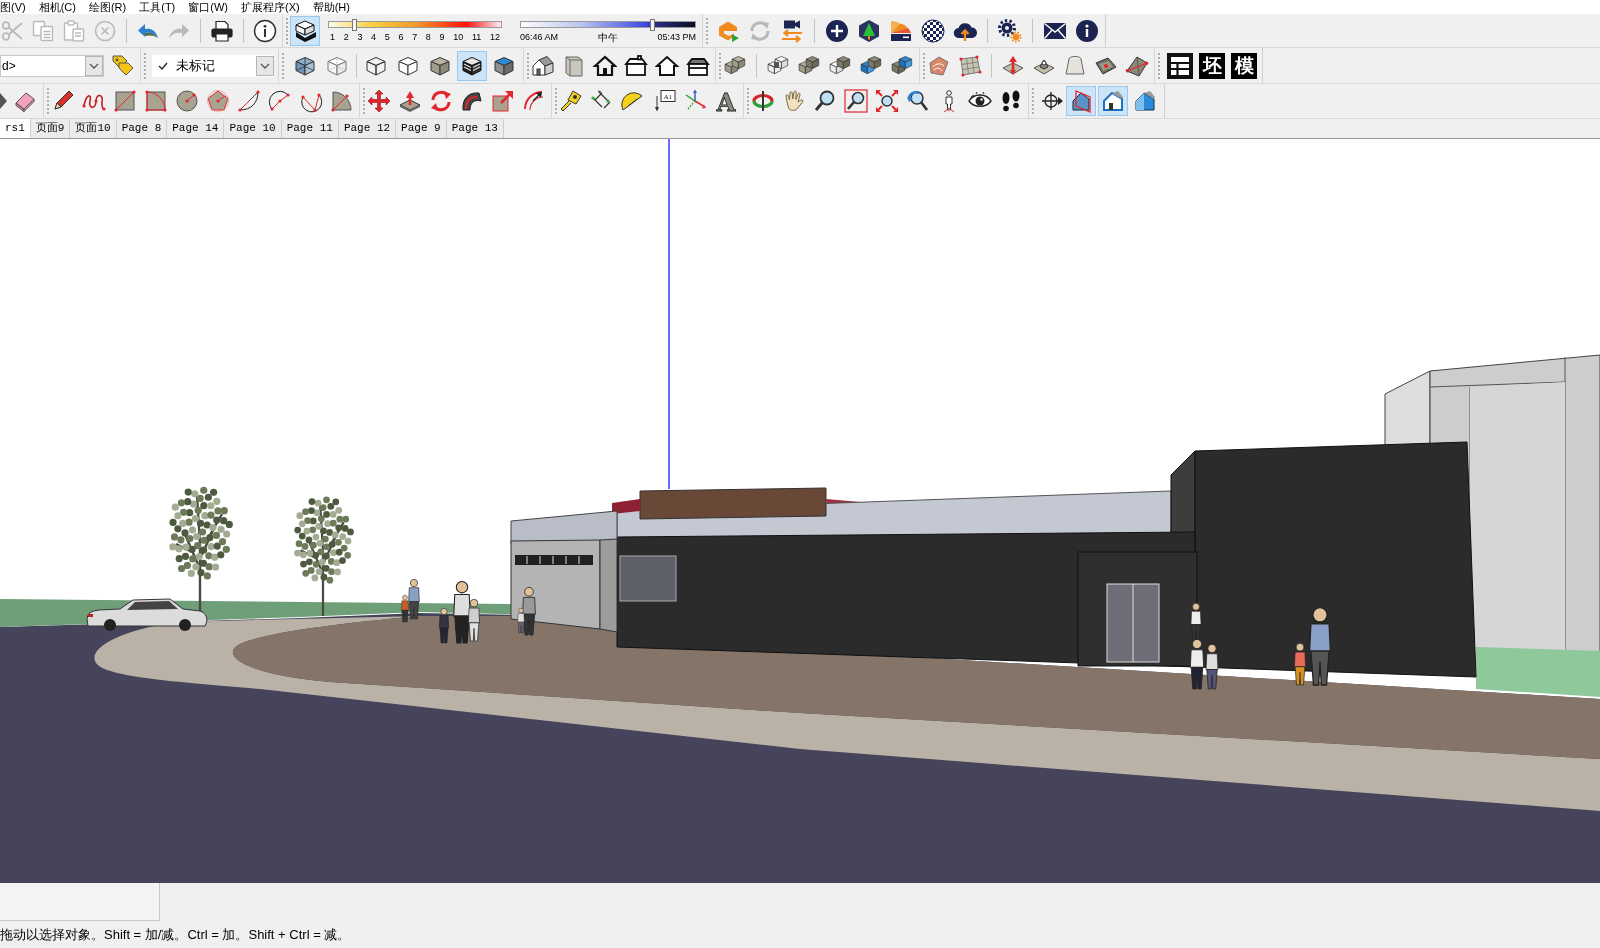  I want to click on month-label: 10, so click(458, 37).